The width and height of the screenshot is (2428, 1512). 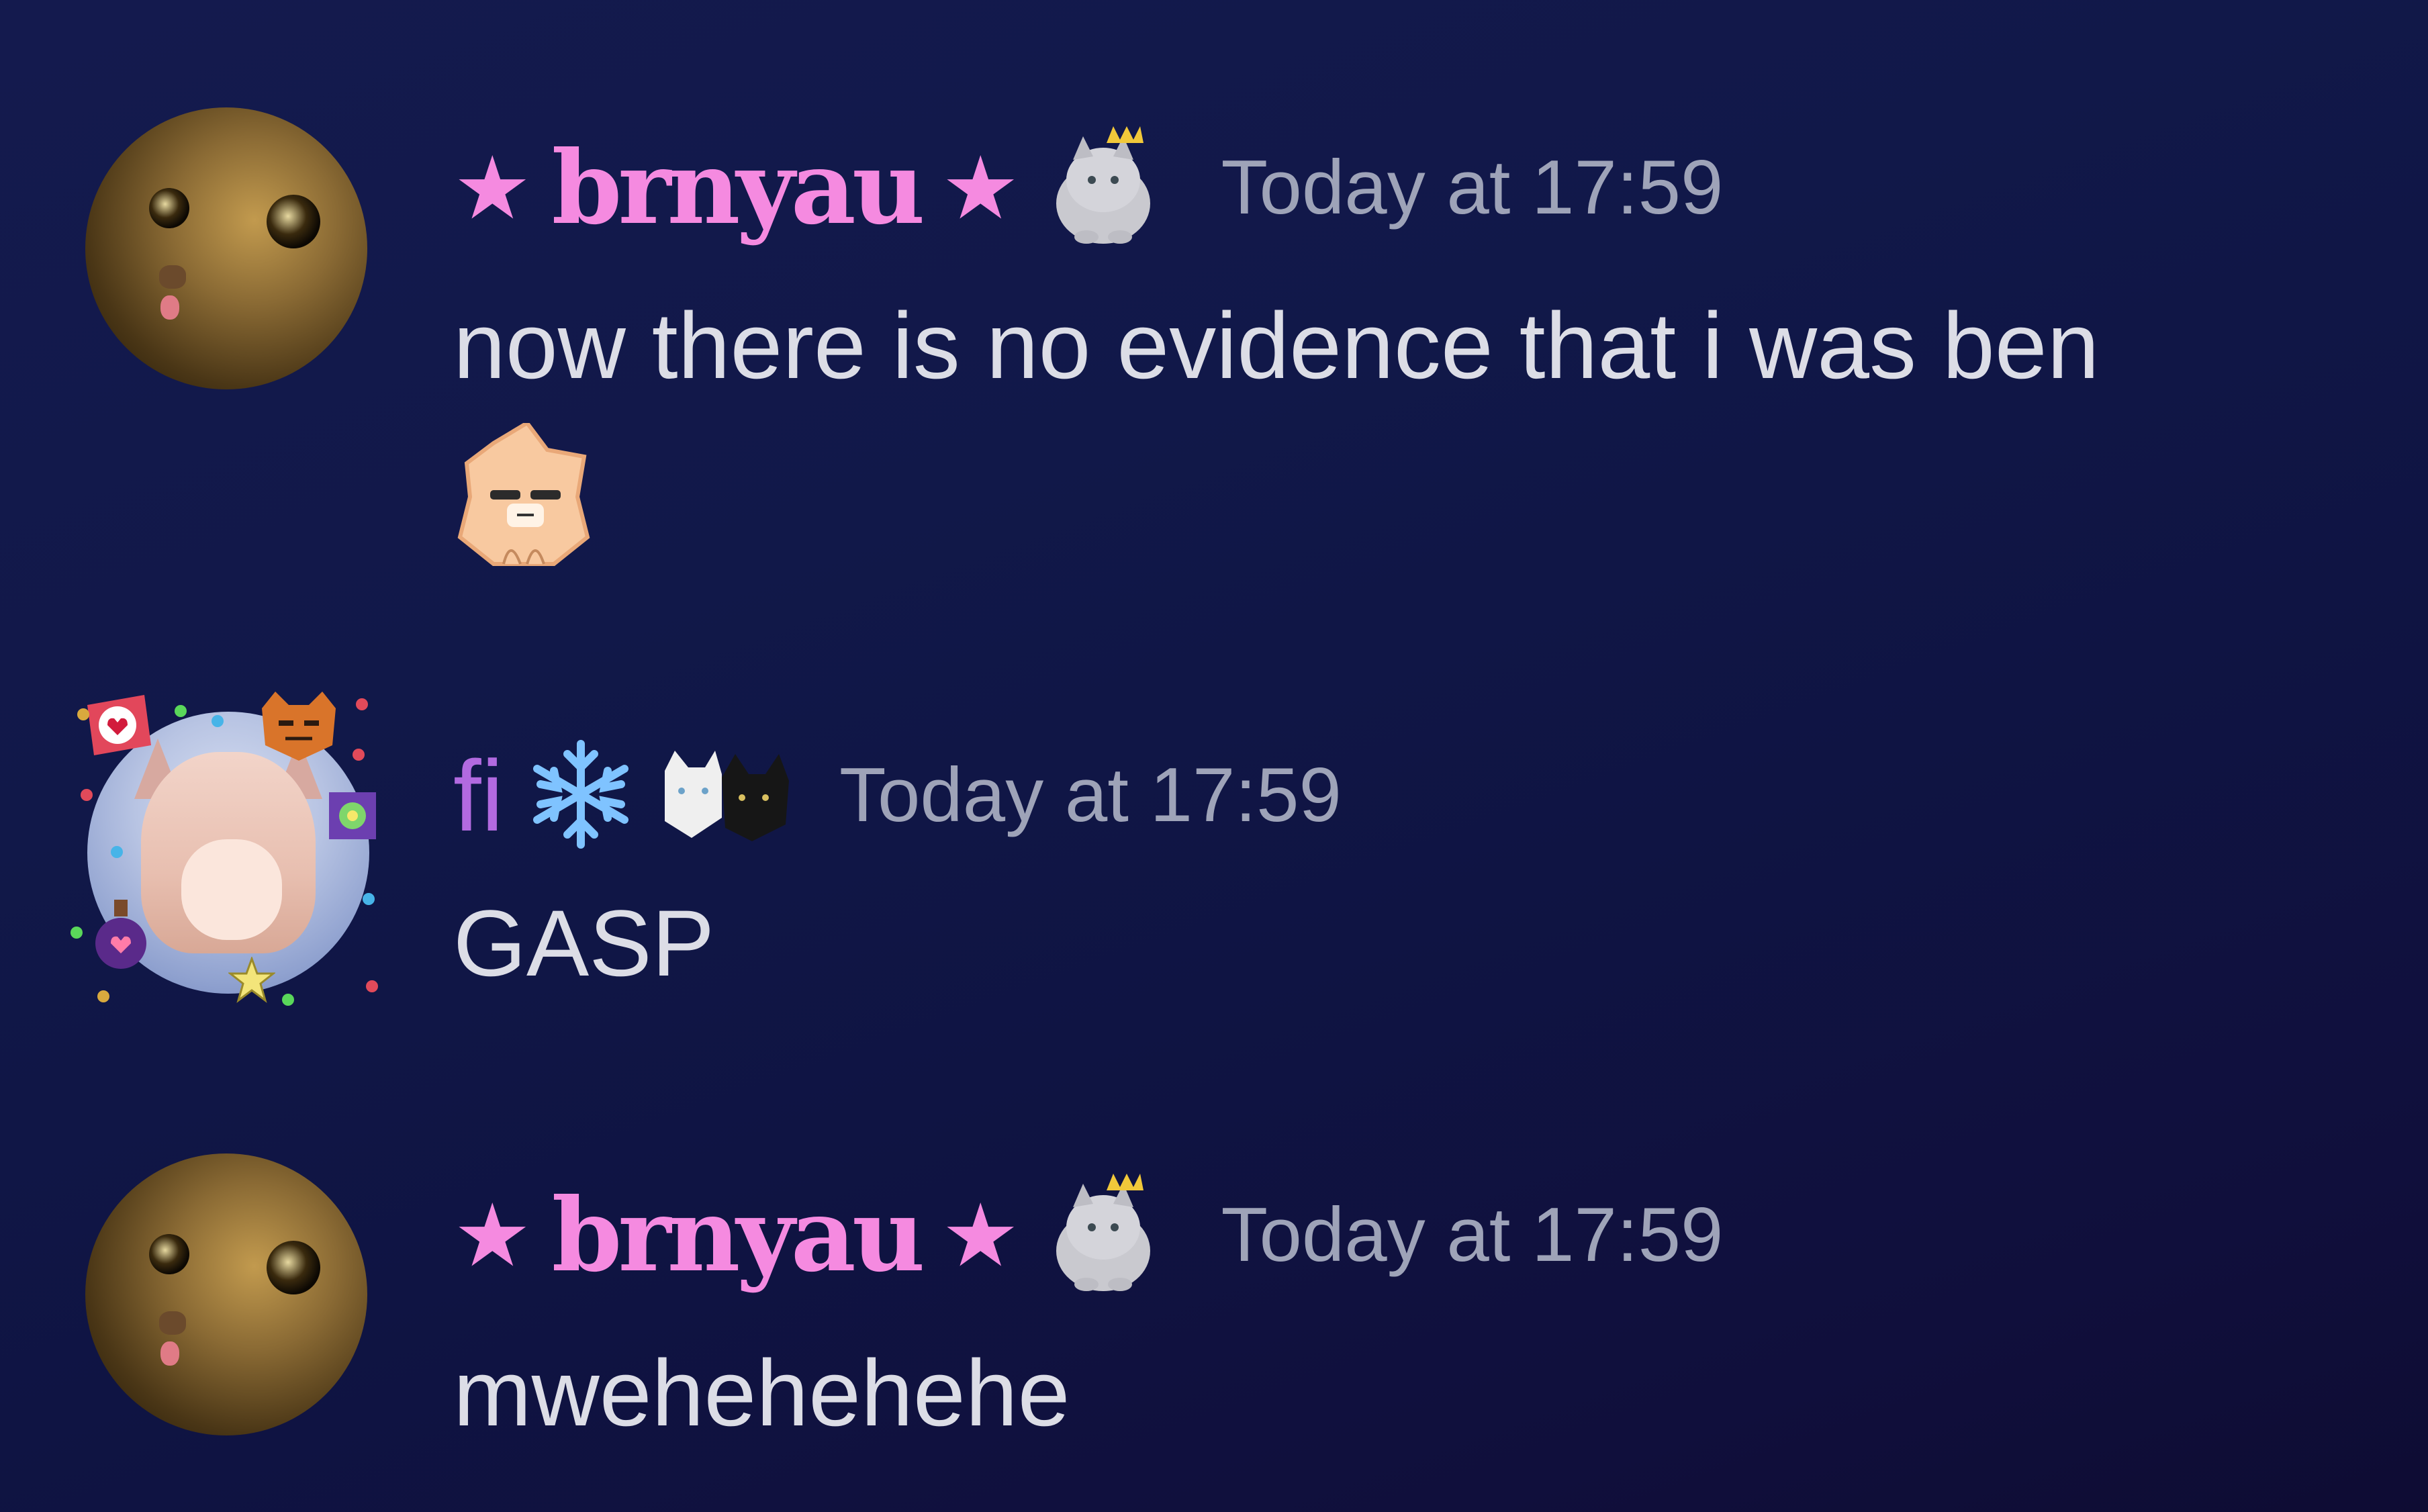 What do you see at coordinates (581, 795) in the screenshot?
I see `snowflake-icon` at bounding box center [581, 795].